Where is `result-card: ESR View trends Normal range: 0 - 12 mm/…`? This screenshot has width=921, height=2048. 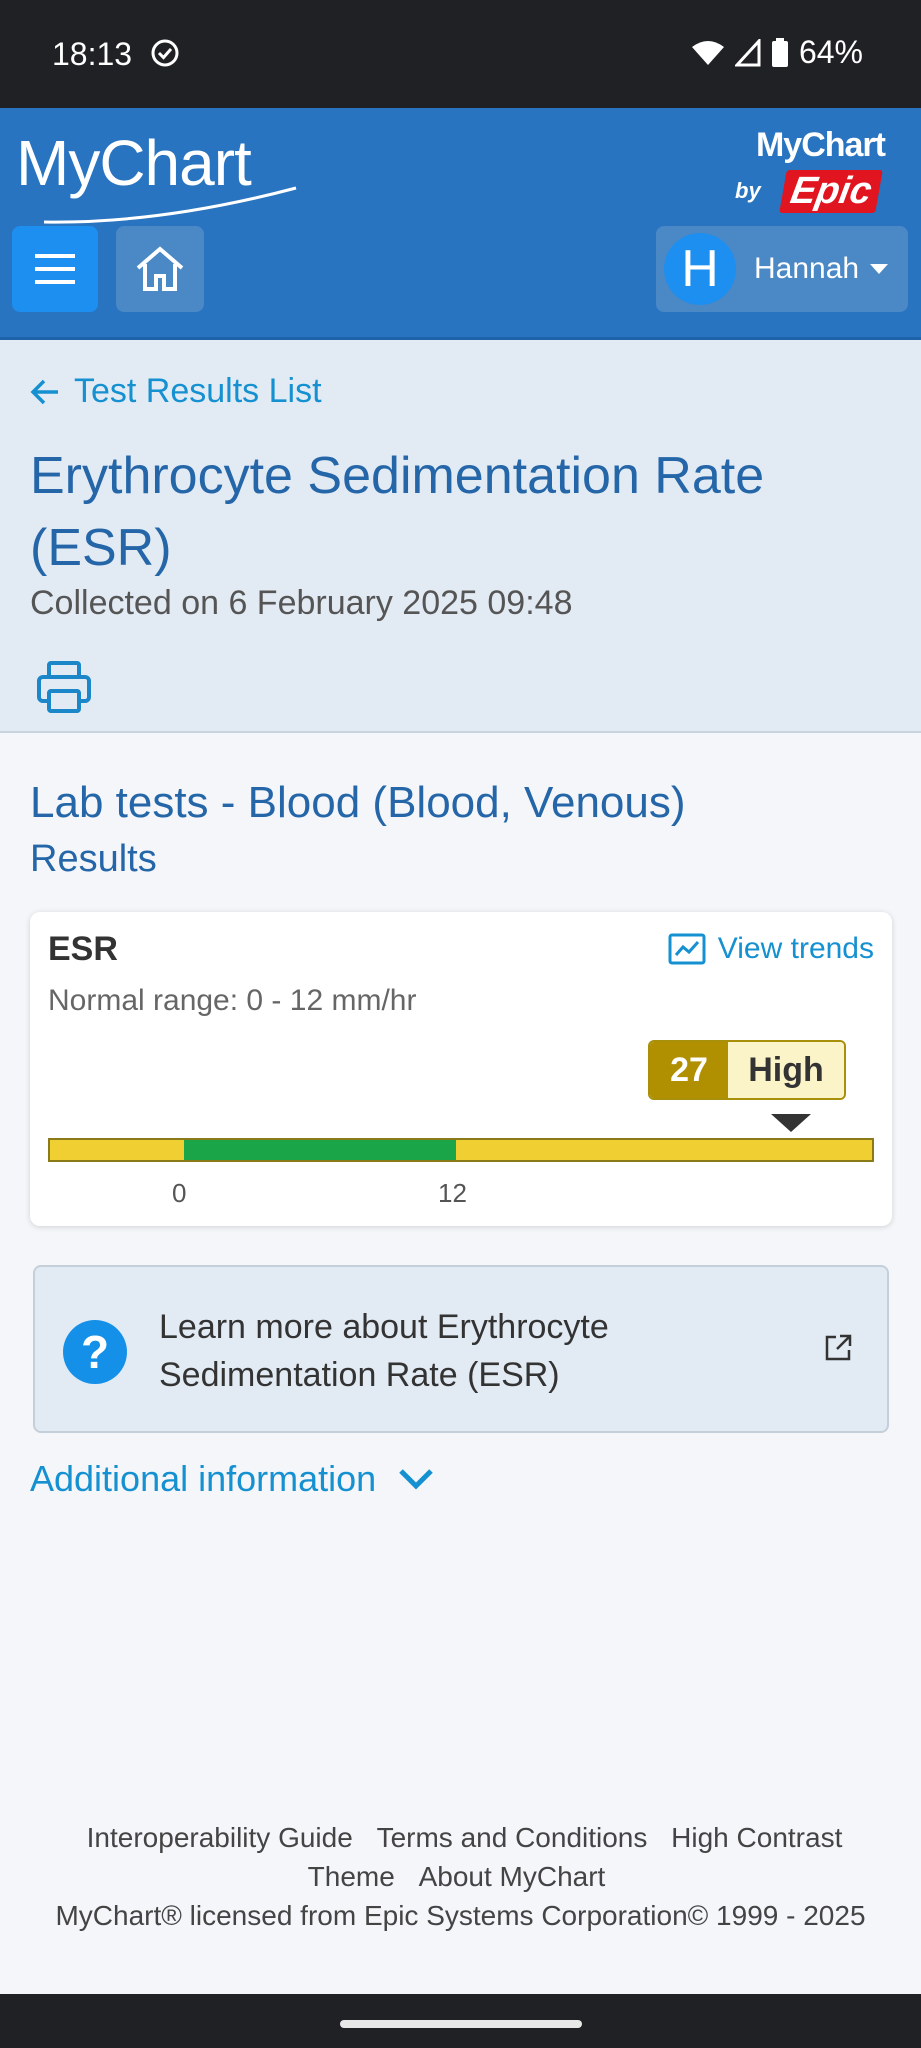 result-card: ESR View trends Normal range: 0 - 12 mm/… is located at coordinates (461, 1069).